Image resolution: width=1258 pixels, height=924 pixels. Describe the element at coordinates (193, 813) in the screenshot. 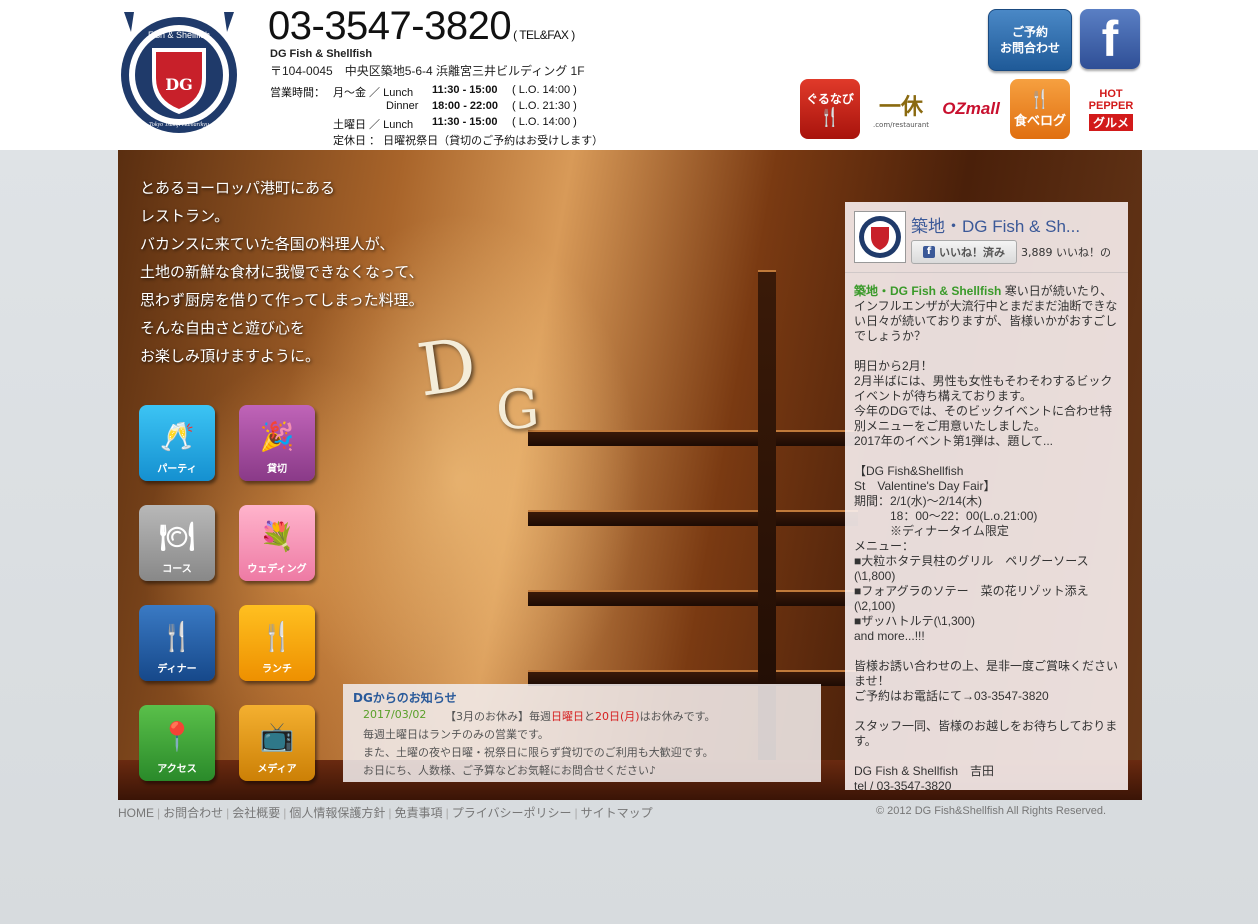

I see `footer-link: お問合わせ` at that location.